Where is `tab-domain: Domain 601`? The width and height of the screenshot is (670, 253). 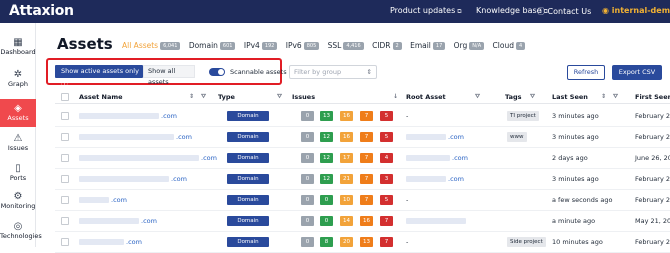
tab-domain: Domain 601 is located at coordinates (212, 45).